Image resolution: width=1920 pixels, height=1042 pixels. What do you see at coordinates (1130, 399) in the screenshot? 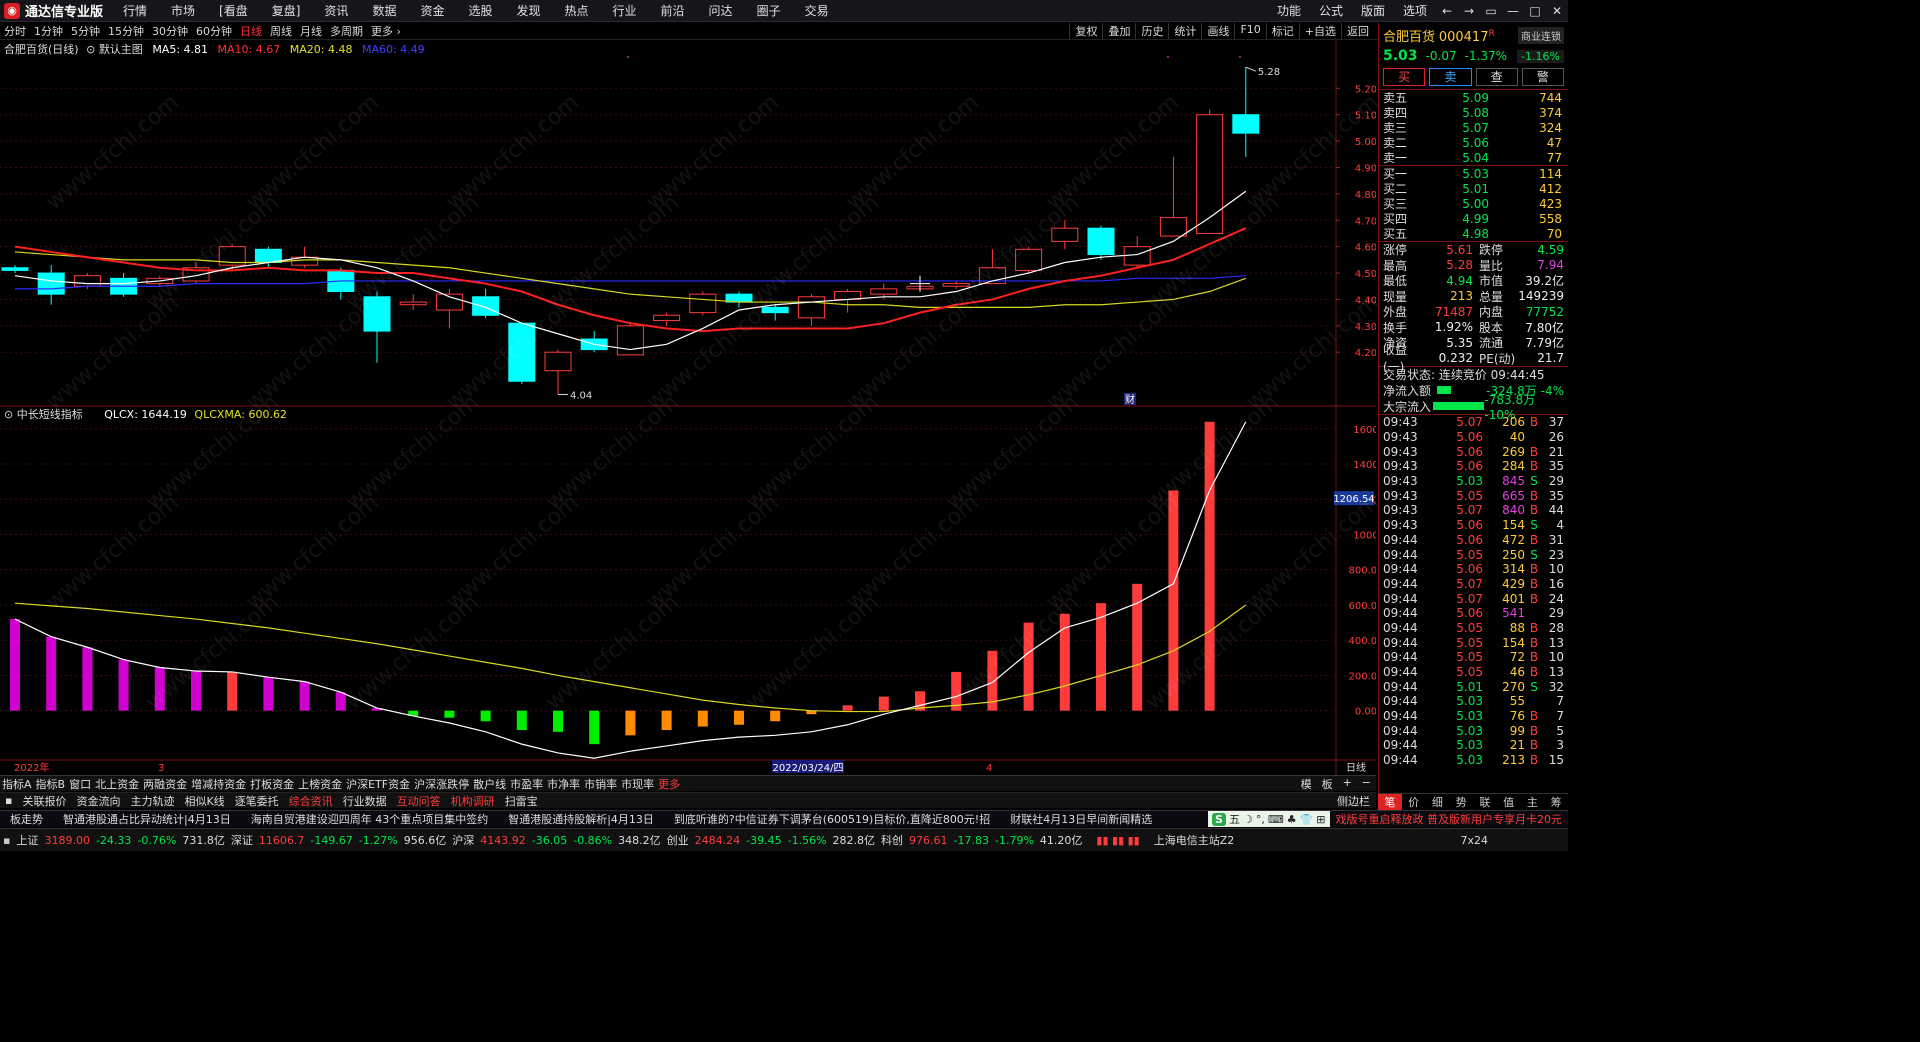
I see `finance-event-label: 财` at bounding box center [1130, 399].